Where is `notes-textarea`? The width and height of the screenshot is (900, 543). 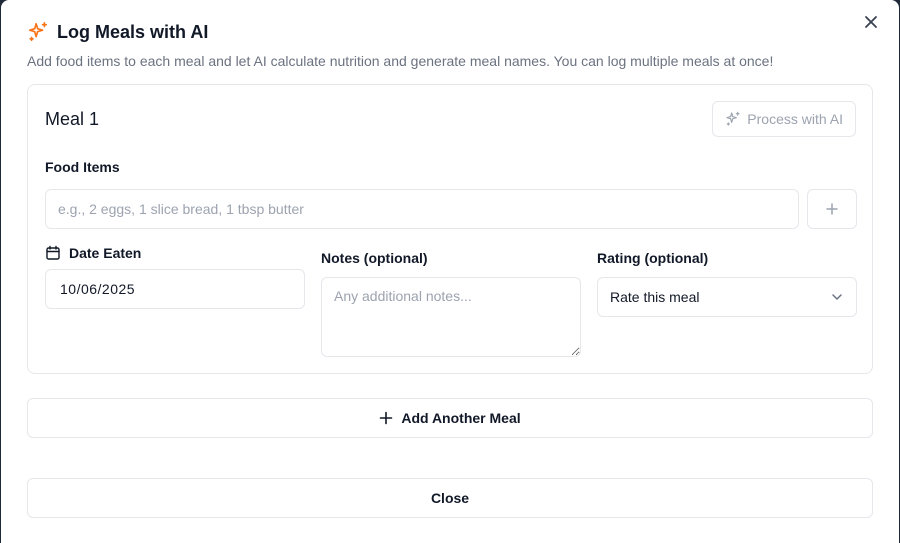 notes-textarea is located at coordinates (451, 317).